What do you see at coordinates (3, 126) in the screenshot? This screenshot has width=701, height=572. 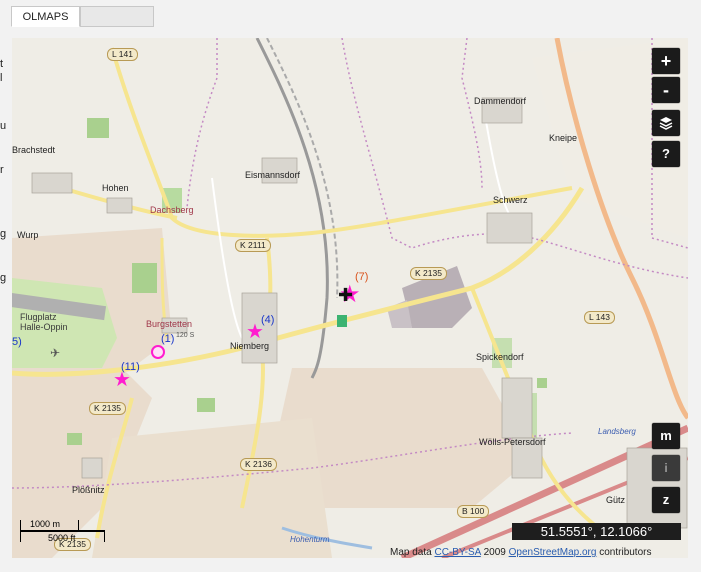 I see `peek-u: u` at bounding box center [3, 126].